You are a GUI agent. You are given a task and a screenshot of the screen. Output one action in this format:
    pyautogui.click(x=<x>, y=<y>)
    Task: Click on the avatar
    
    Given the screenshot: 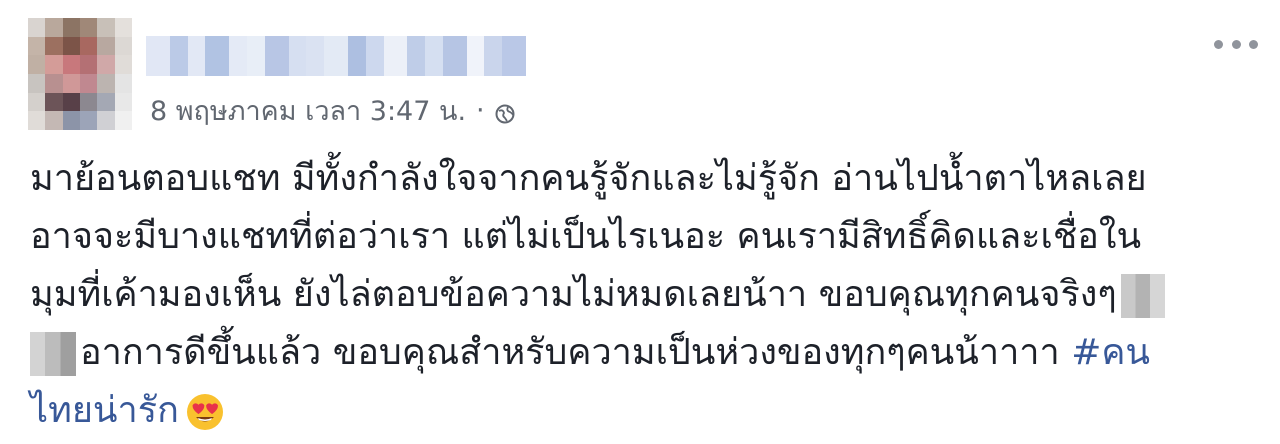 What is the action you would take?
    pyautogui.click(x=80, y=74)
    